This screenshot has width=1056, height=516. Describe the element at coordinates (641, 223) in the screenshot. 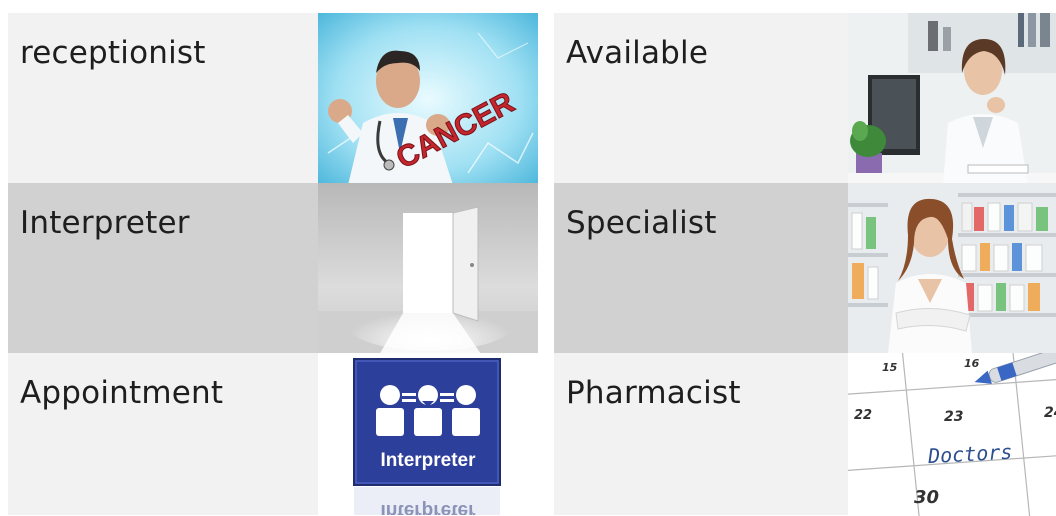

I see `word-label: Specialist` at that location.